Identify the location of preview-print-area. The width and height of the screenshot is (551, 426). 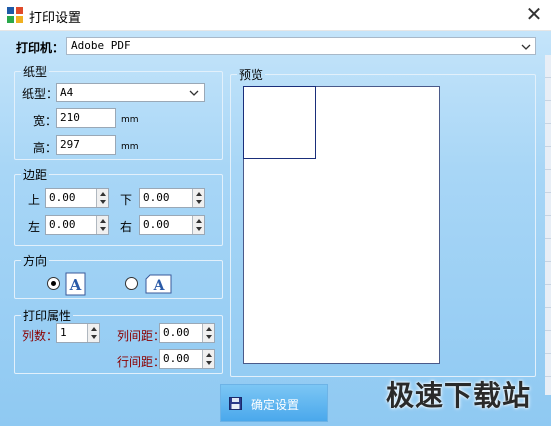
(279, 122).